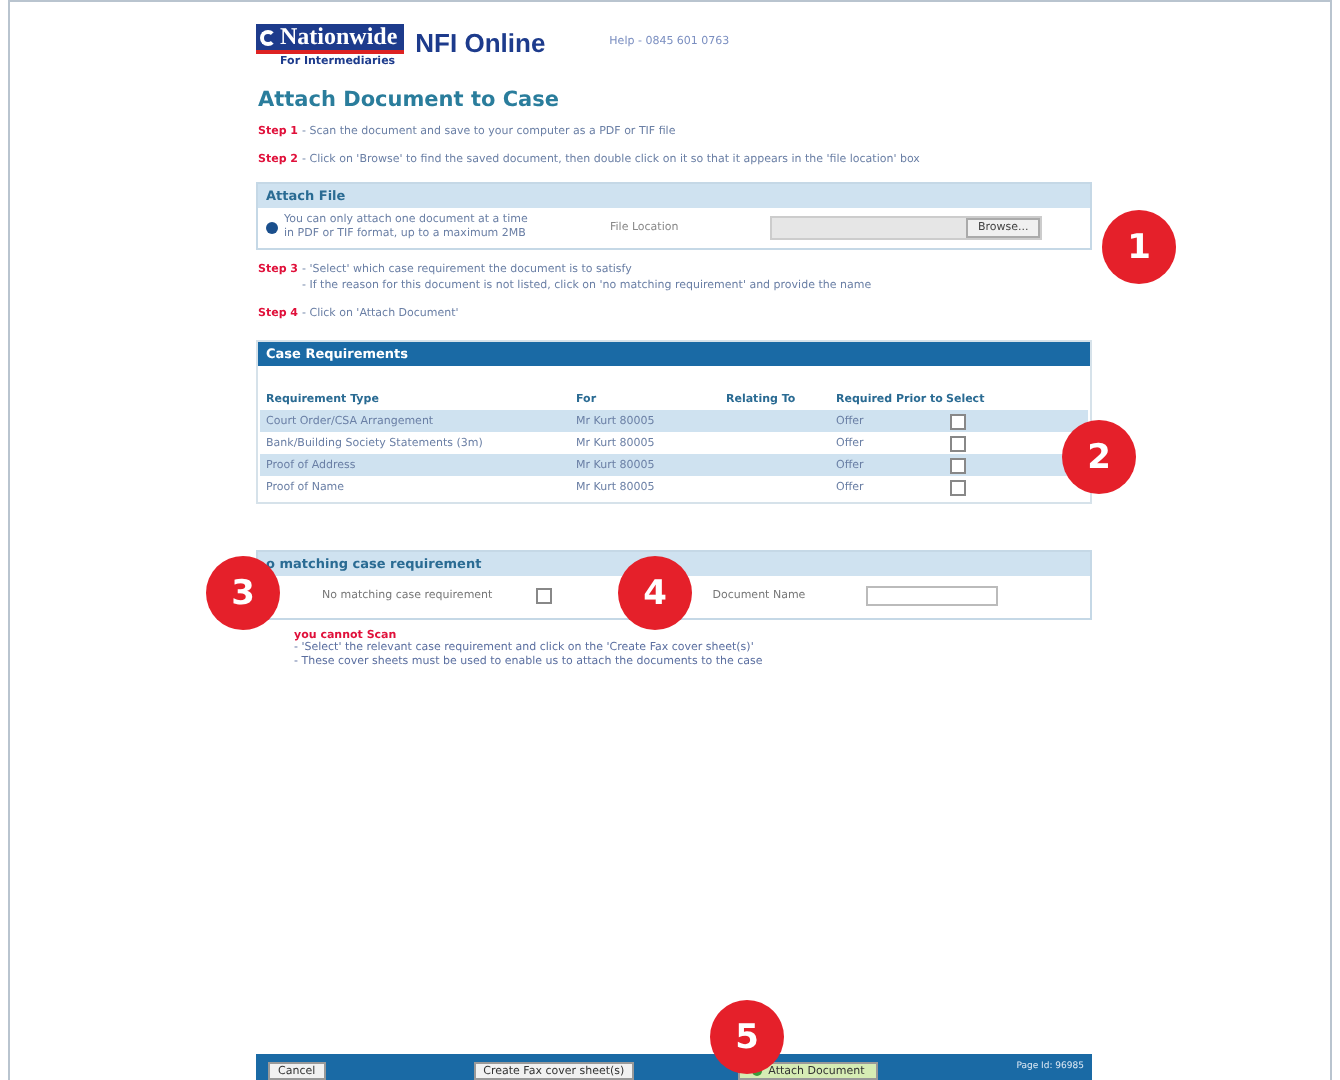 This screenshot has width=1340, height=1080. What do you see at coordinates (1099, 457) in the screenshot?
I see `callout-badge: 2` at bounding box center [1099, 457].